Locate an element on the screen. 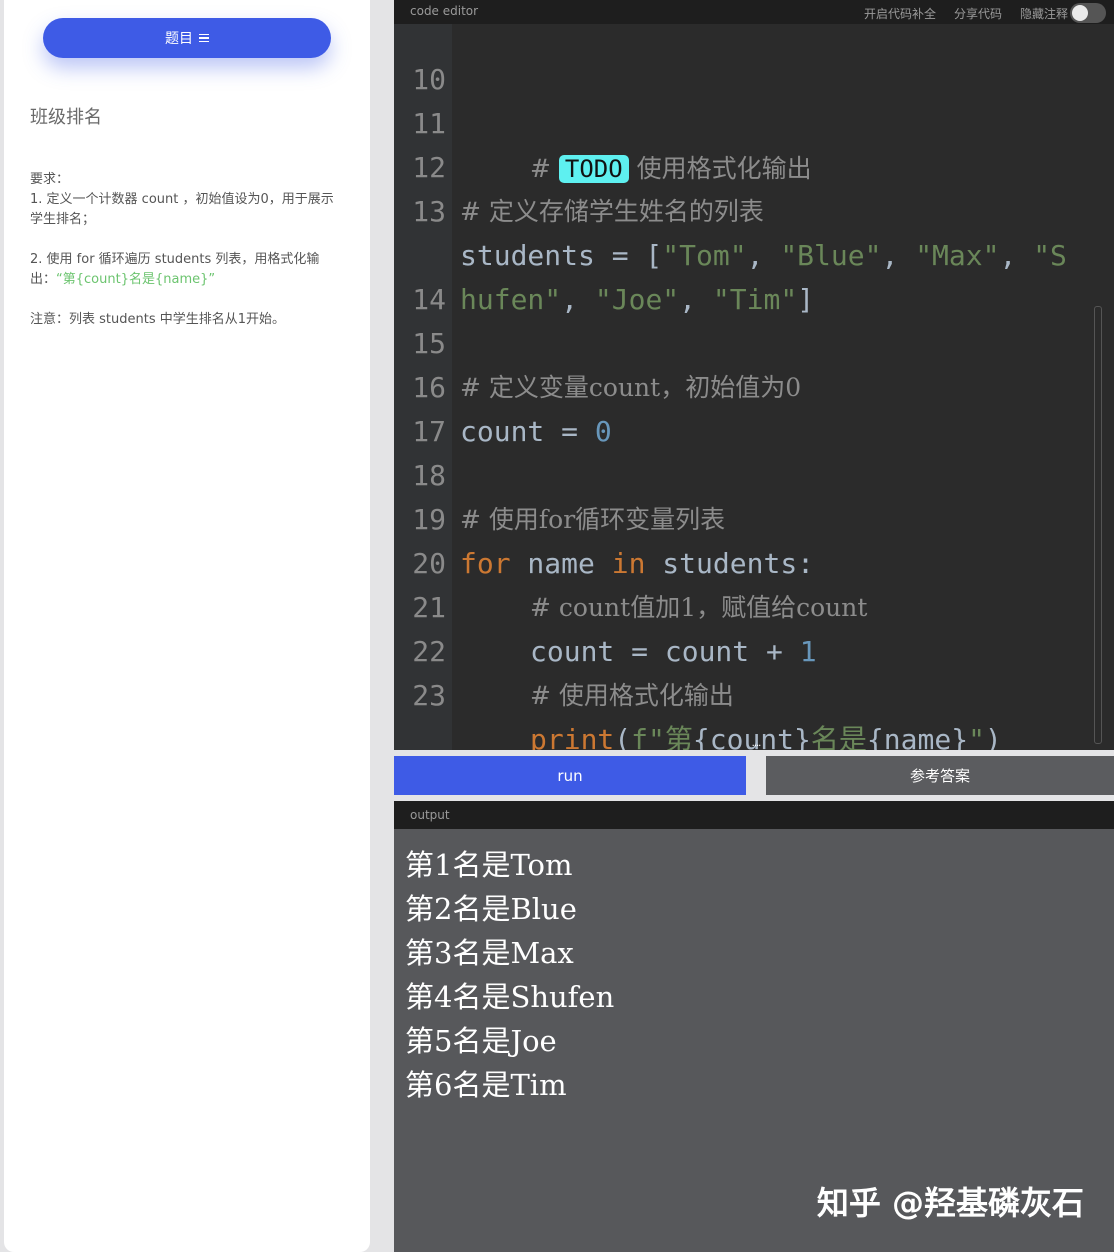  output-line: 第3名是Max is located at coordinates (489, 953).